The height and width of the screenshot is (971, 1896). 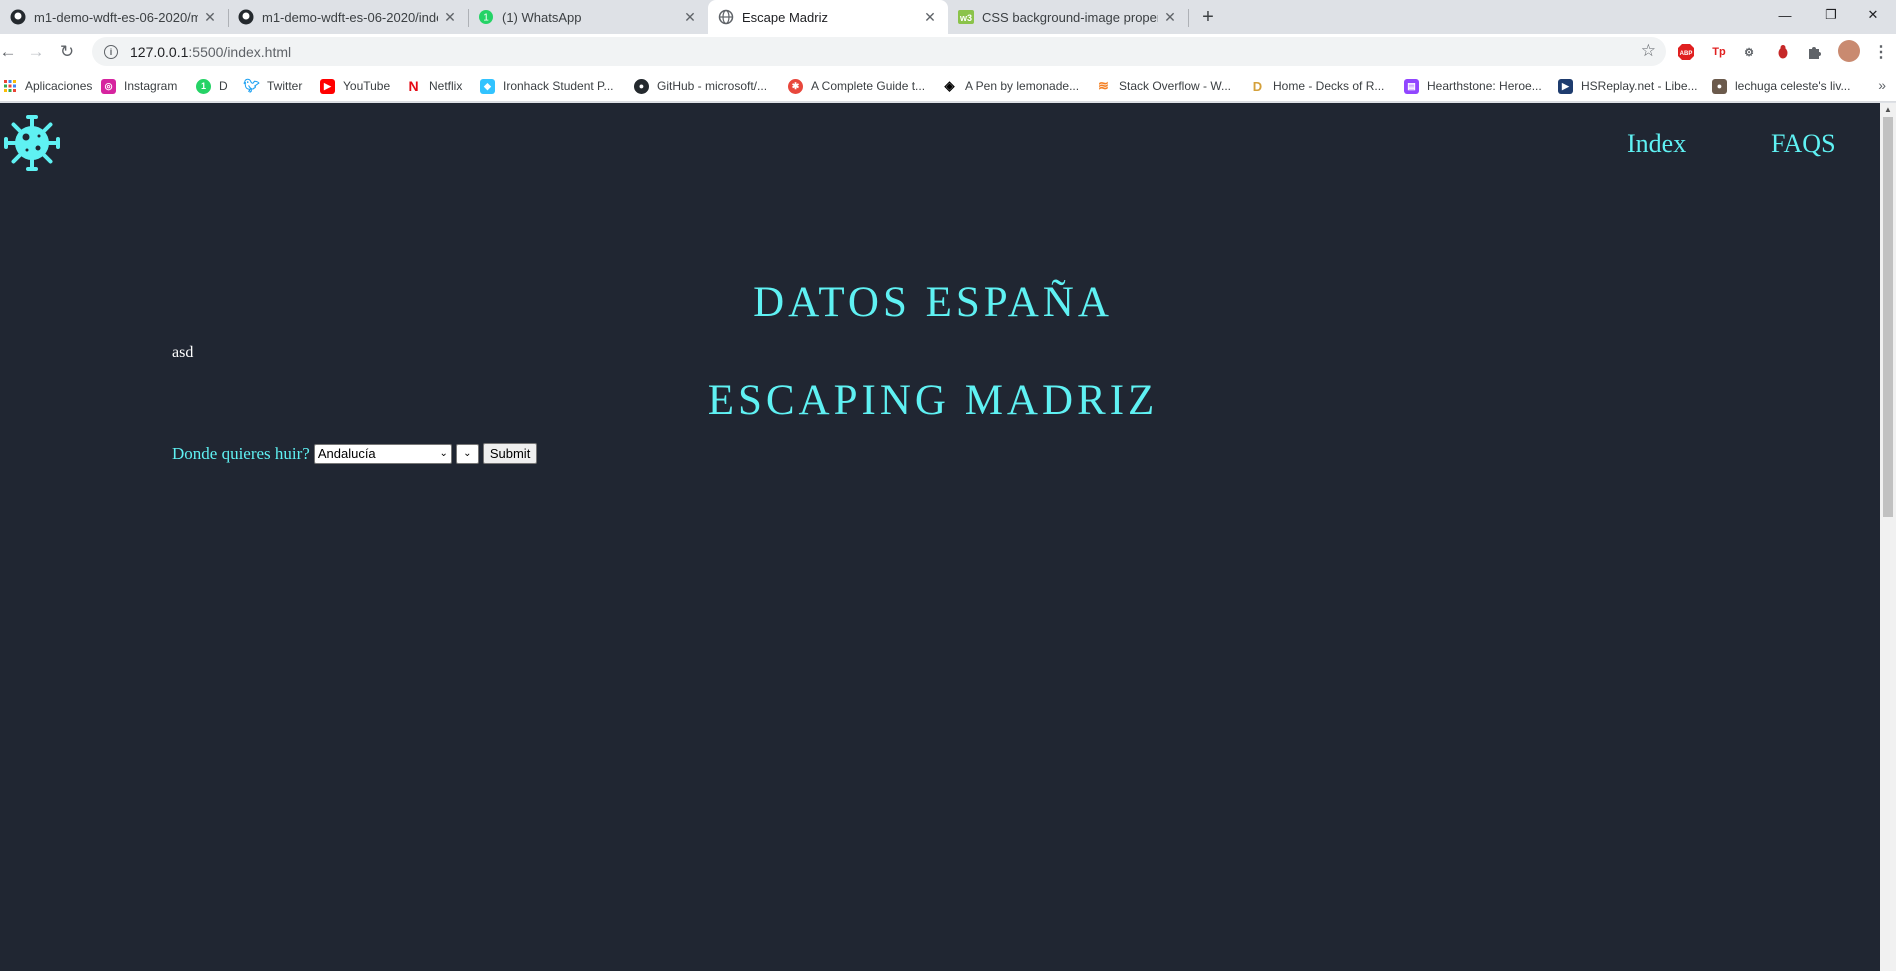 I want to click on bookmark-youtube: ▶ YouTube, so click(x=355, y=86).